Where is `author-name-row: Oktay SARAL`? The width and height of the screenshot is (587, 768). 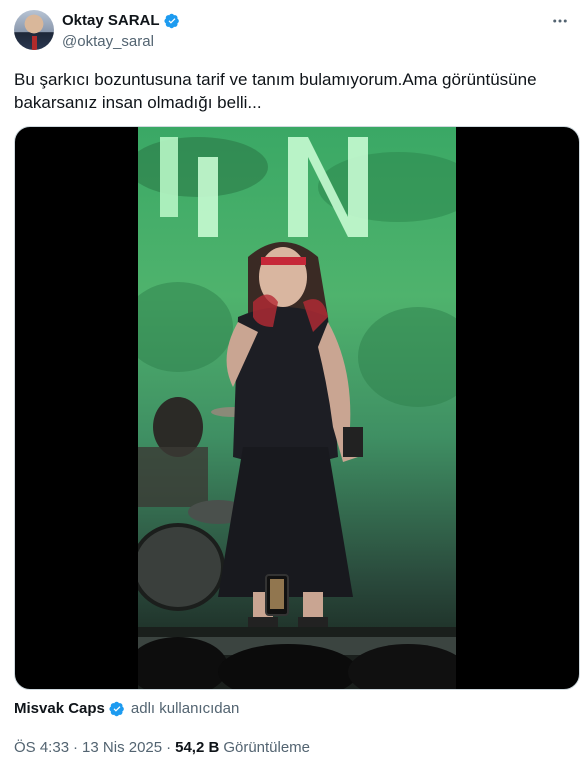
author-name-row: Oktay SARAL is located at coordinates (121, 20).